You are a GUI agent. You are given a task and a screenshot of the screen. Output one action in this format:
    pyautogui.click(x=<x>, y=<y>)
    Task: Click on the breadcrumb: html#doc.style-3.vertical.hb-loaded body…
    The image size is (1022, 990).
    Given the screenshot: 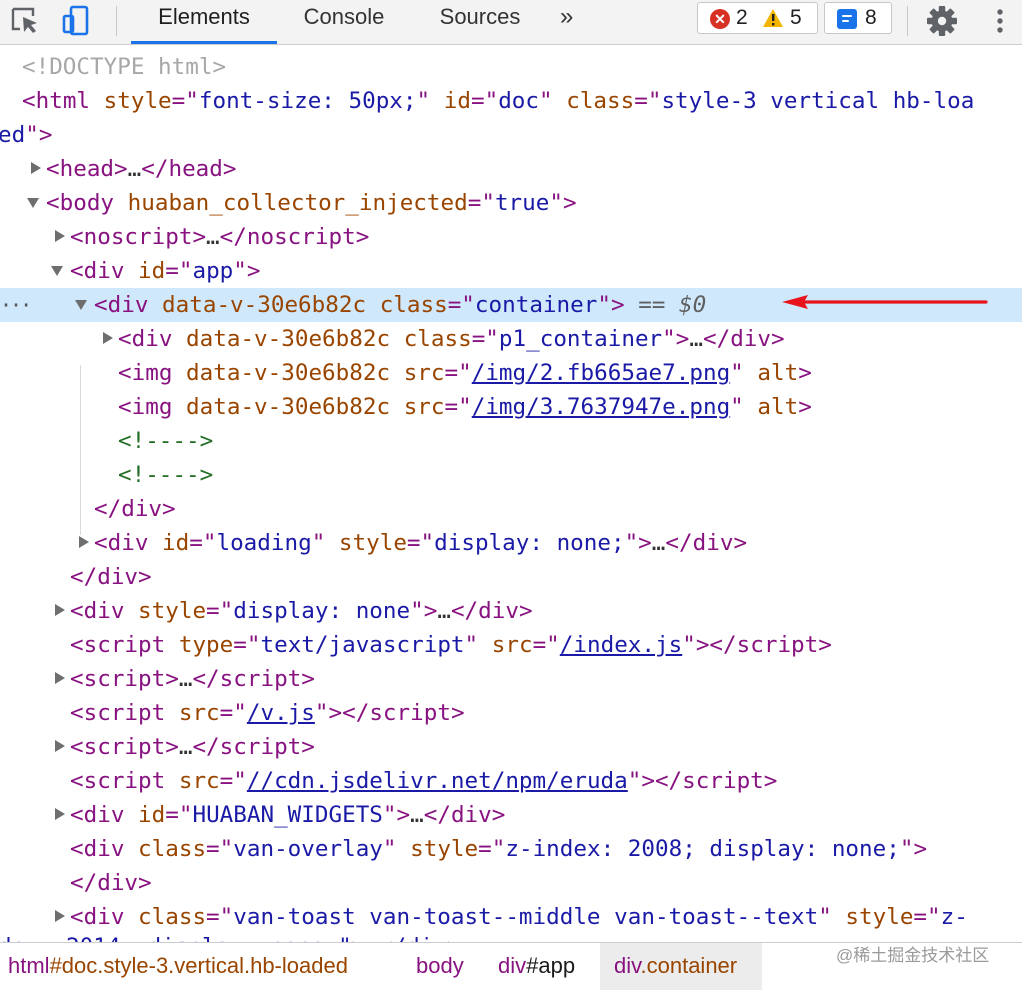 What is the action you would take?
    pyautogui.click(x=511, y=966)
    